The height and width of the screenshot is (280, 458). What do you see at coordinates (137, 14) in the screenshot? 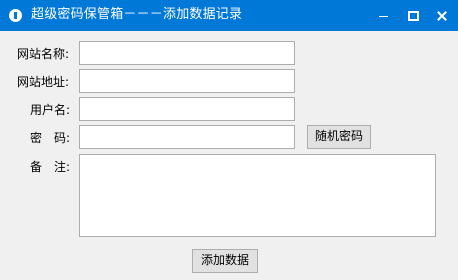
I see `window-title: 超级密码保管箱－－－添加数据记录` at bounding box center [137, 14].